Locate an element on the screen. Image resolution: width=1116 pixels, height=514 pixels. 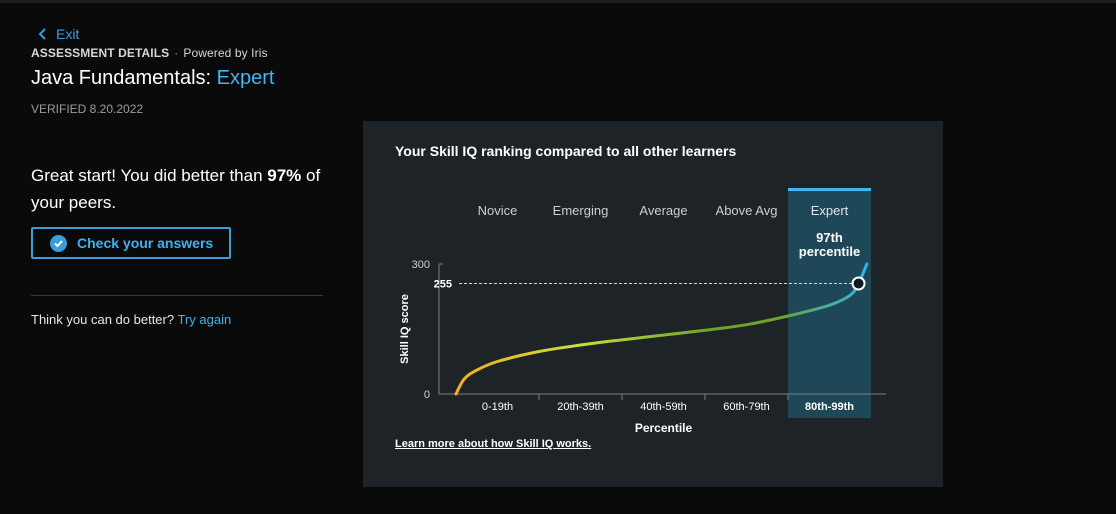
check-answers-button: Check your answers is located at coordinates (131, 243).